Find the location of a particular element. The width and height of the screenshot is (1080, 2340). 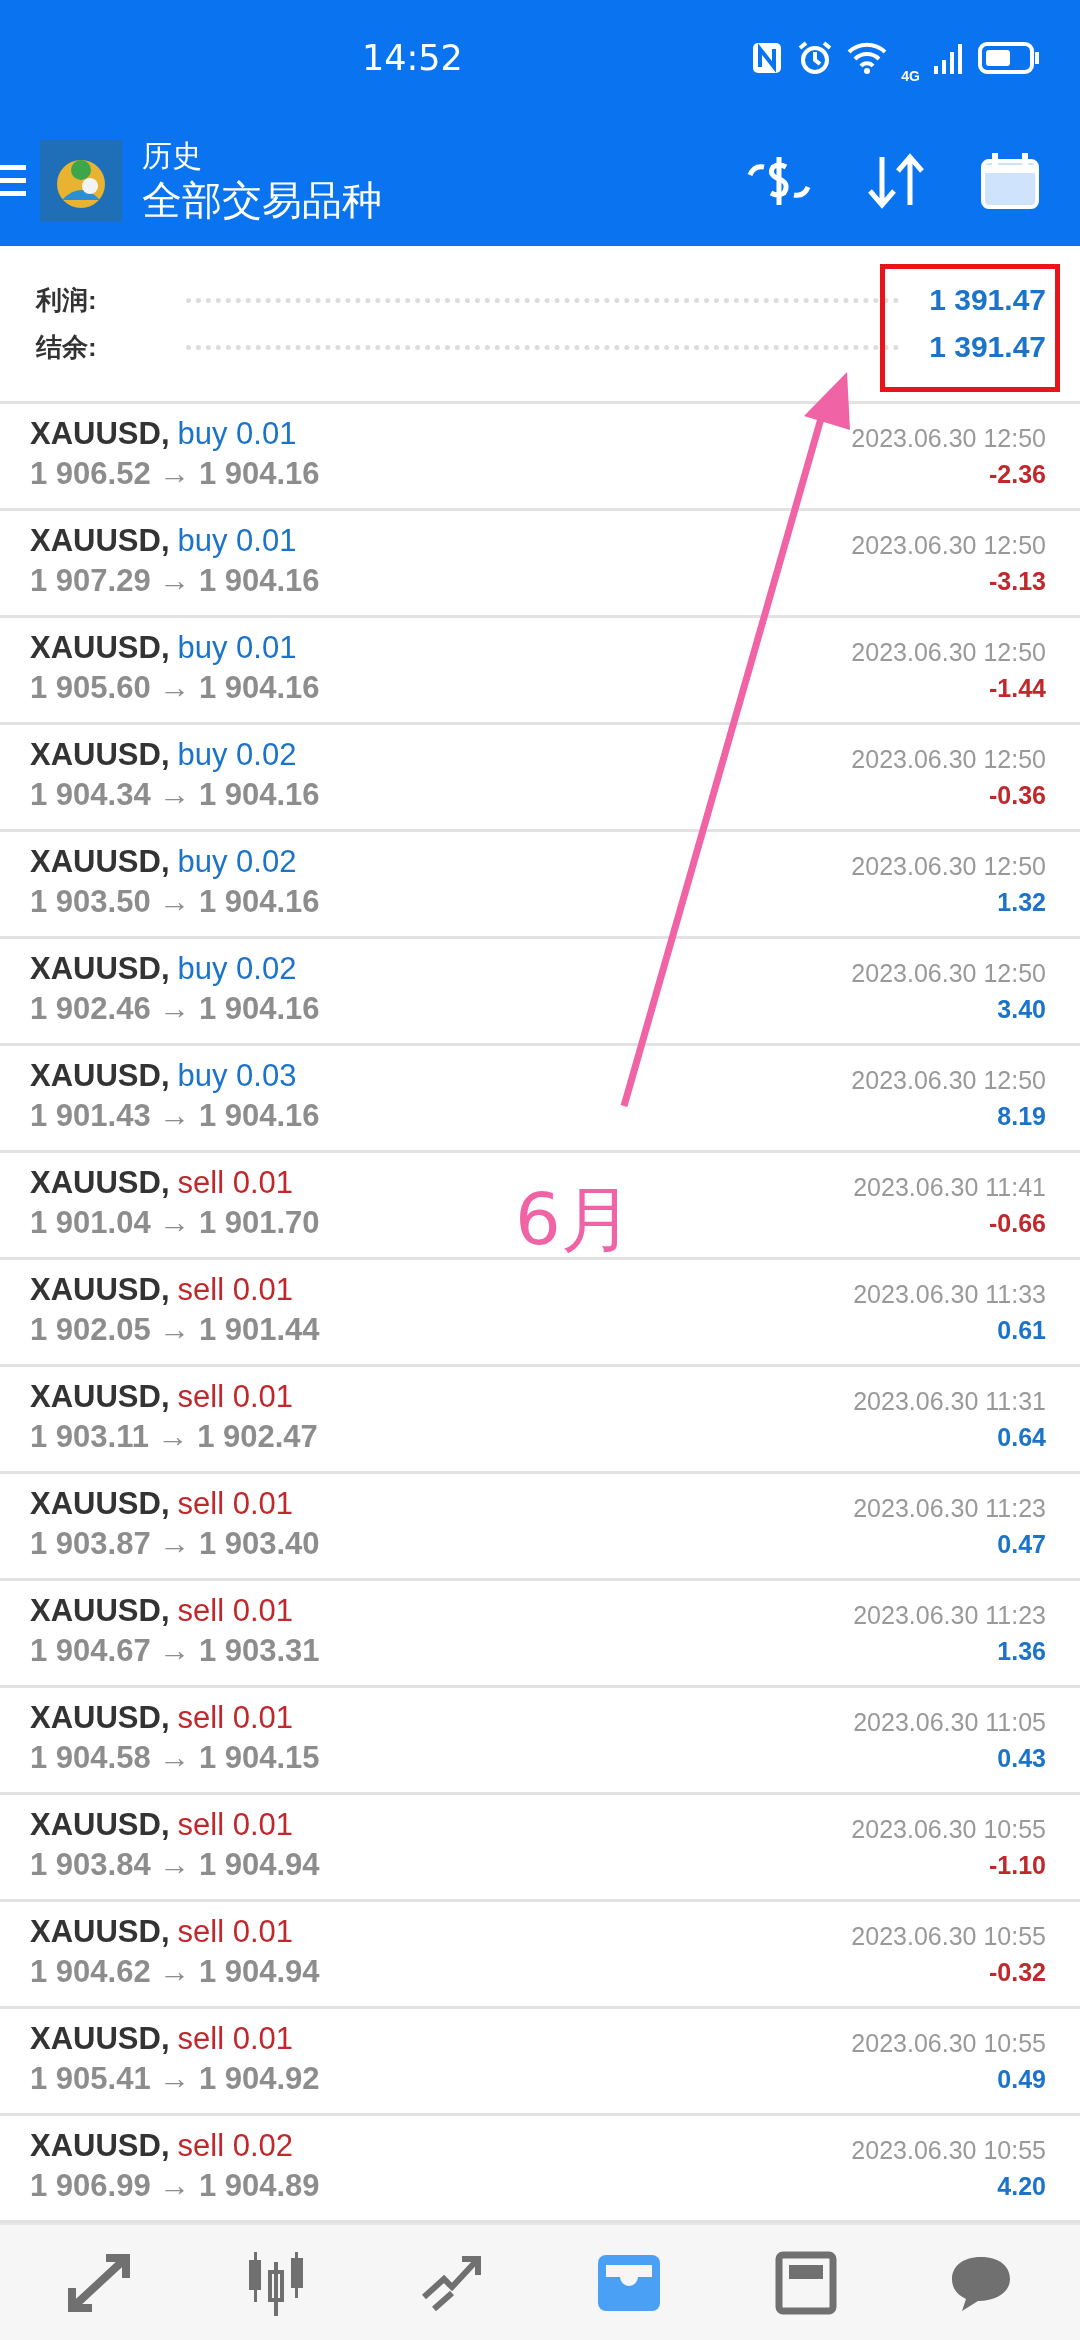

symbol-filter: 全部交易品种 is located at coordinates (262, 199).